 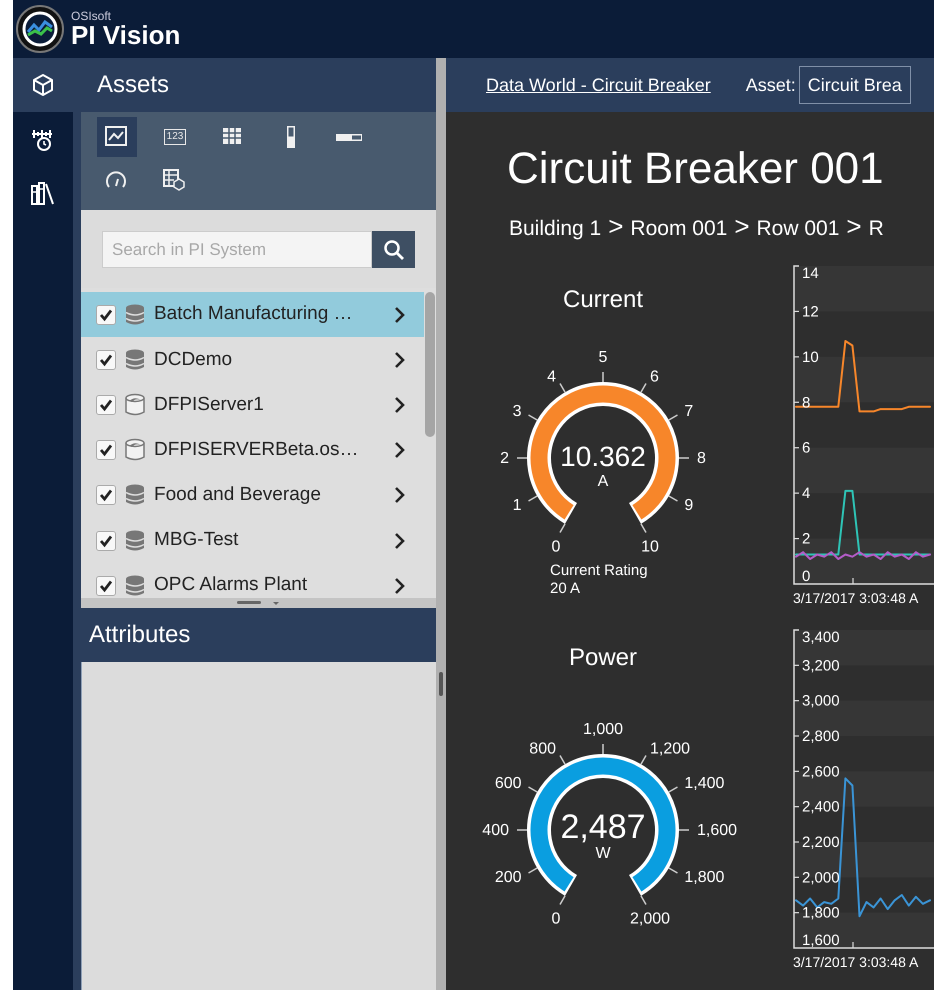 I want to click on gauge-tick-label: 1,800, so click(x=704, y=877).